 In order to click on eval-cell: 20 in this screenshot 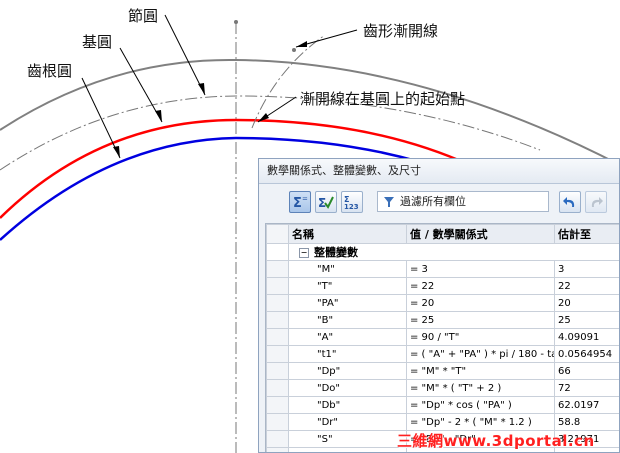, I will do `click(586, 303)`.